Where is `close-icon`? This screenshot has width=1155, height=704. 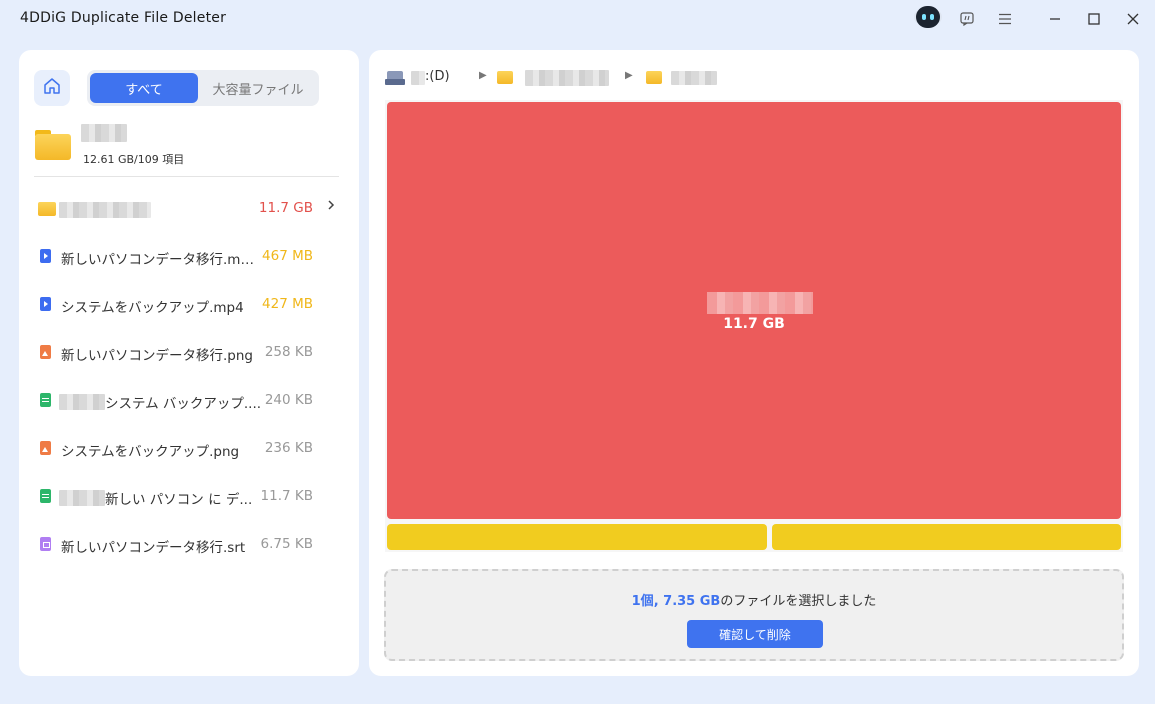
close-icon is located at coordinates (1133, 19).